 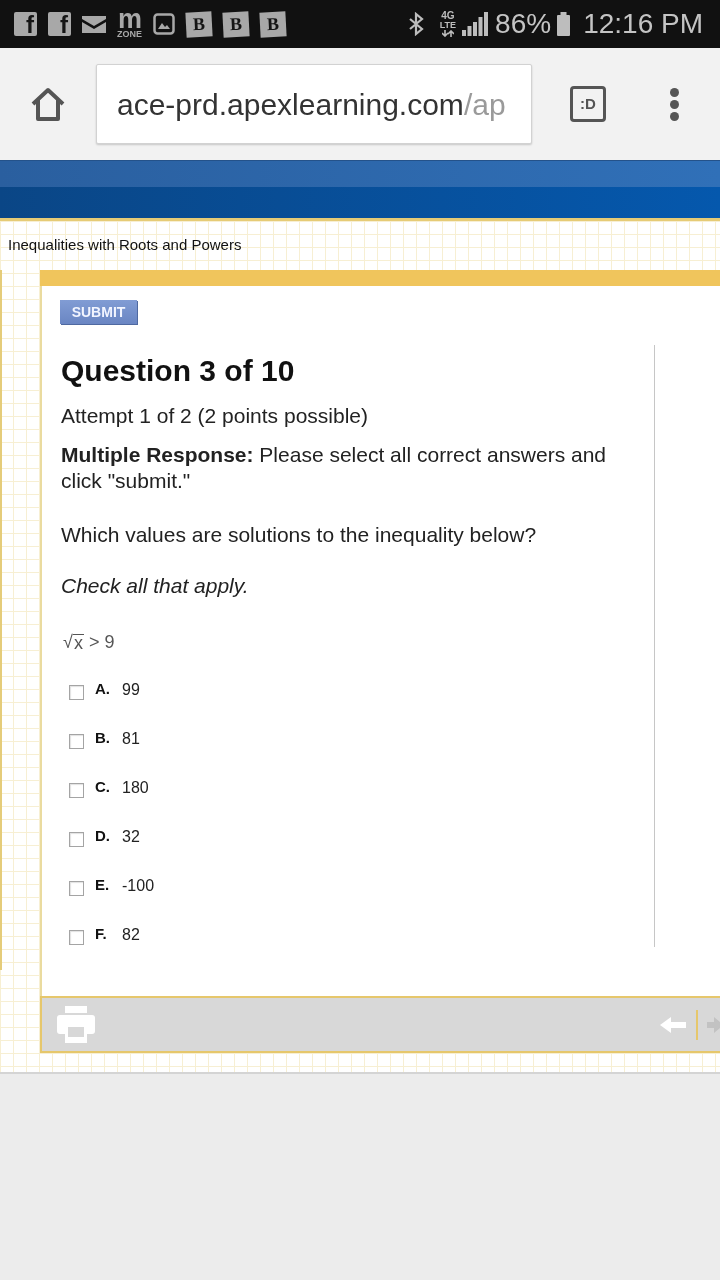 What do you see at coordinates (564, 24) in the screenshot?
I see `battery-icon` at bounding box center [564, 24].